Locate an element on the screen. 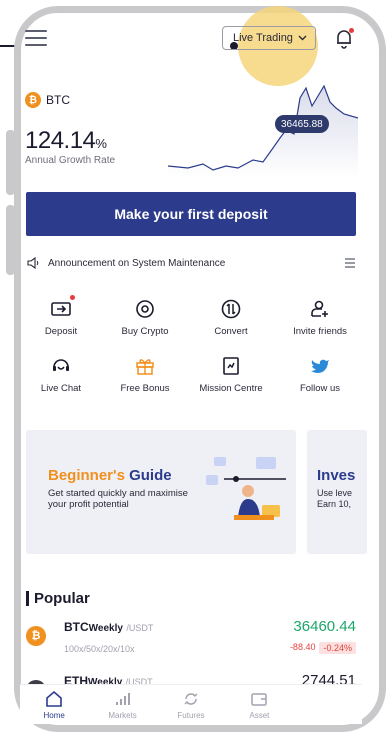  hamburger-icon is located at coordinates (36, 38).